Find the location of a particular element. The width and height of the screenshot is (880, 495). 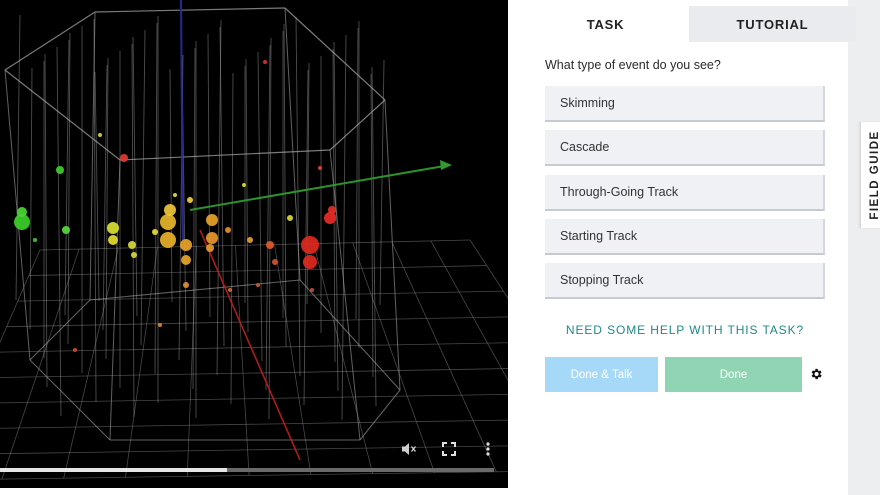

done-and-talk-button: Done & Talk is located at coordinates (601, 374).